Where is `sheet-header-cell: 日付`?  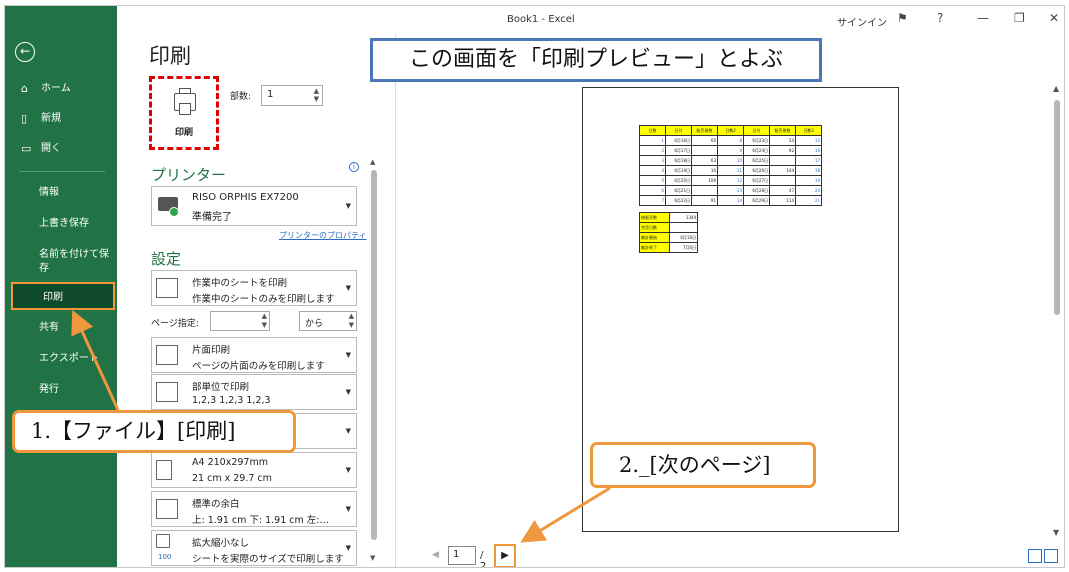 sheet-header-cell: 日付 is located at coordinates (756, 130).